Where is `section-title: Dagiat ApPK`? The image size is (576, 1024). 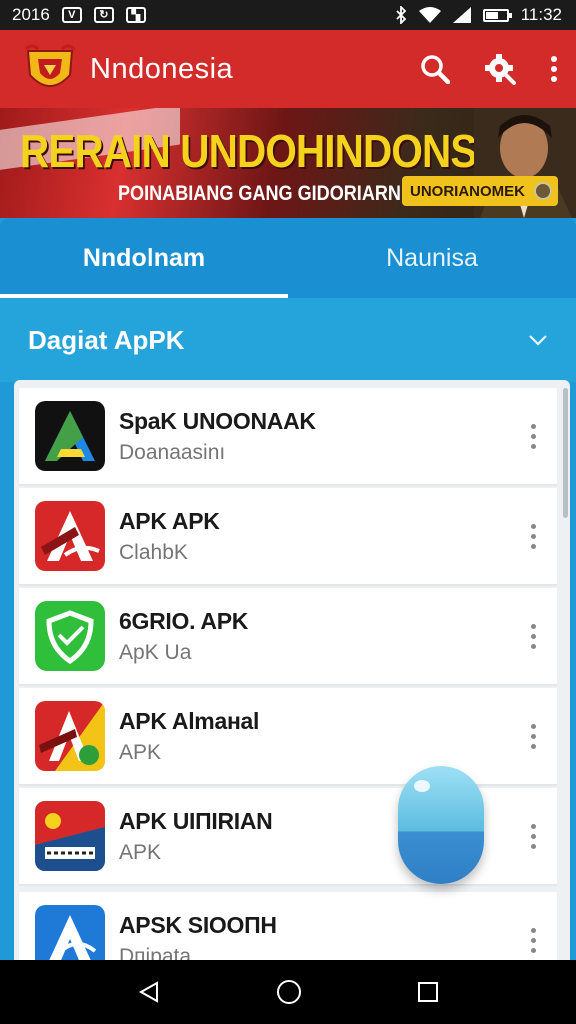 section-title: Dagiat ApPK is located at coordinates (106, 339).